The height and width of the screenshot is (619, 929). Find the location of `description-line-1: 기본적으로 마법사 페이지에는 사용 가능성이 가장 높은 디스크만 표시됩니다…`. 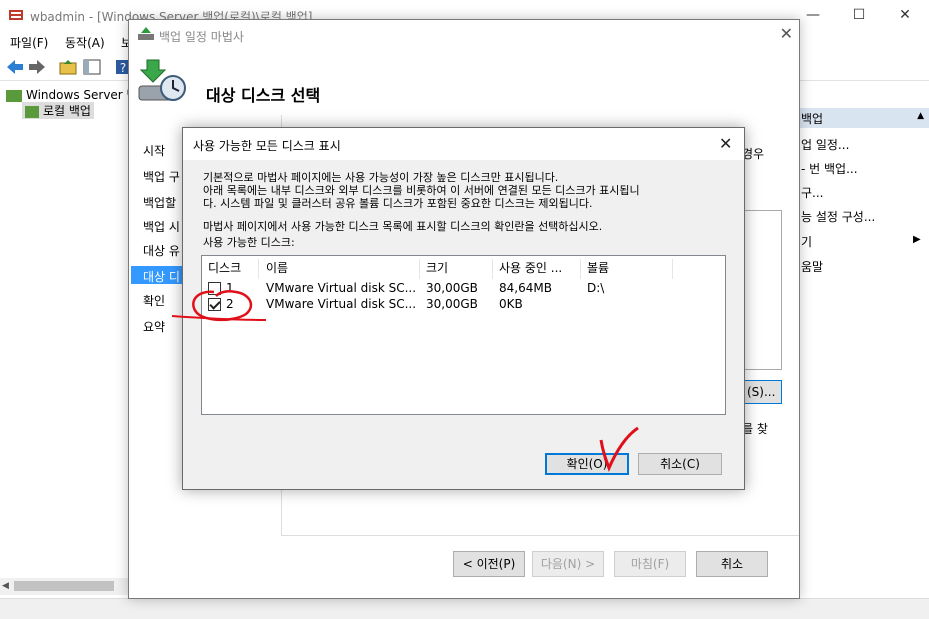

description-line-1: 기본적으로 마법사 페이지에는 사용 가능성이 가장 높은 디스크만 표시됩니다… is located at coordinates (381, 177).